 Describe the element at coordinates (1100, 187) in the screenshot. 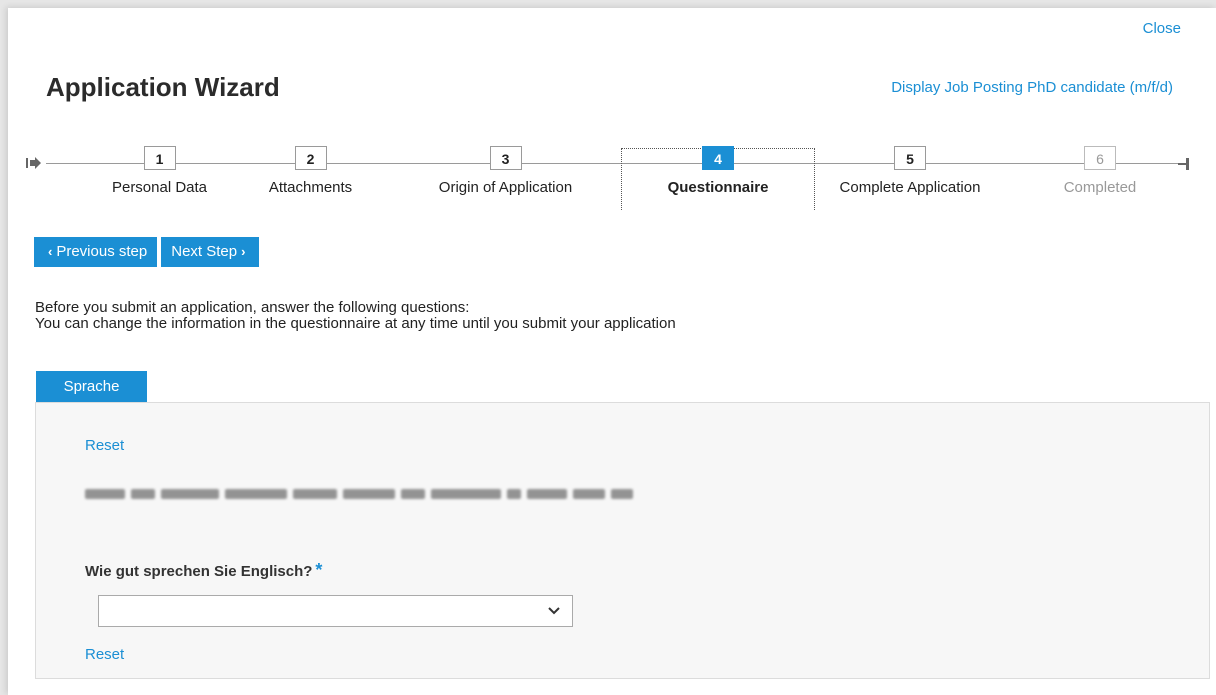

I see `step-label: Completed` at that location.